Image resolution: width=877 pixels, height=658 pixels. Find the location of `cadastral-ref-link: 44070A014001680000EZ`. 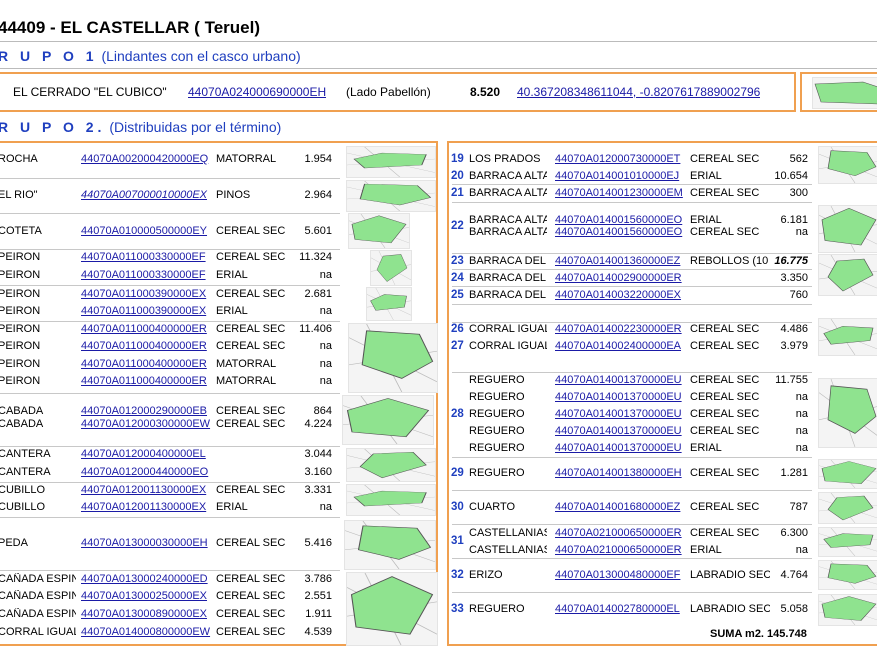

cadastral-ref-link: 44070A014001680000EZ is located at coordinates (620, 507).